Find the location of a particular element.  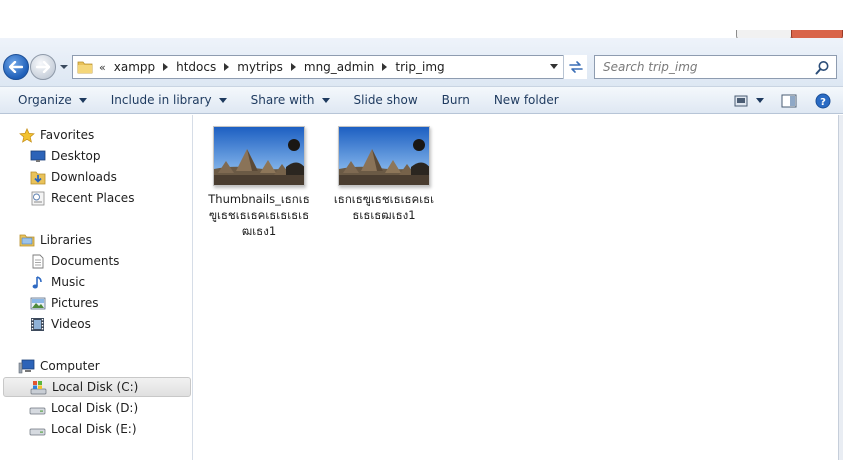

search-box is located at coordinates (715, 67).